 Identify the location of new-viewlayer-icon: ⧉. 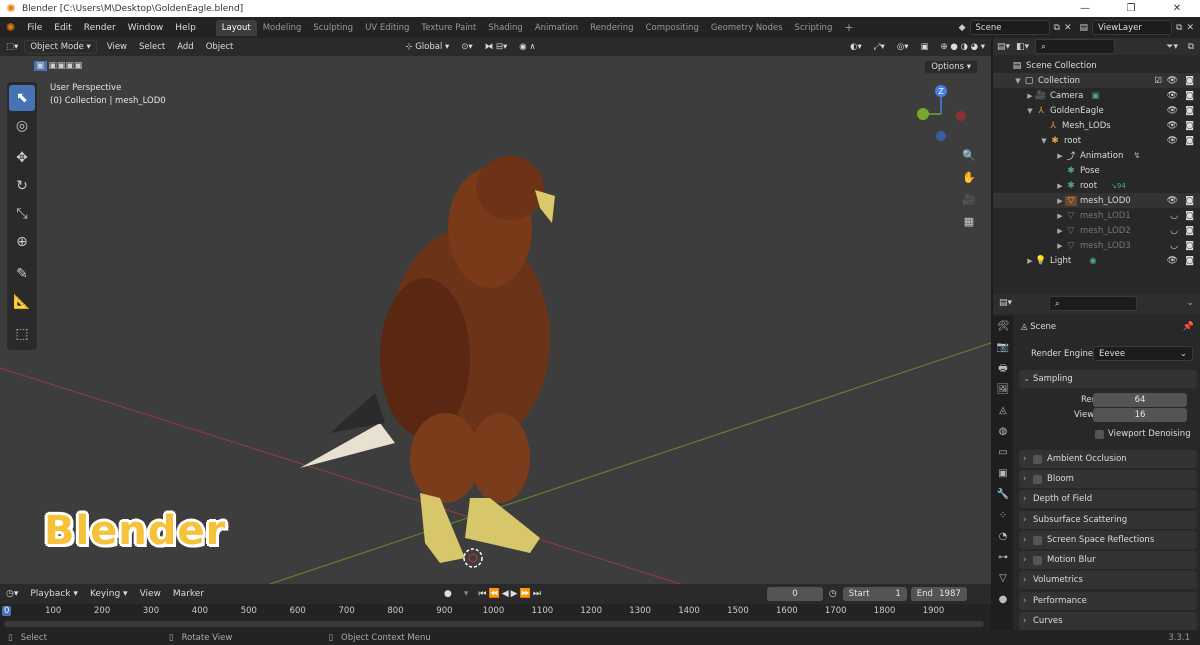
(1179, 28).